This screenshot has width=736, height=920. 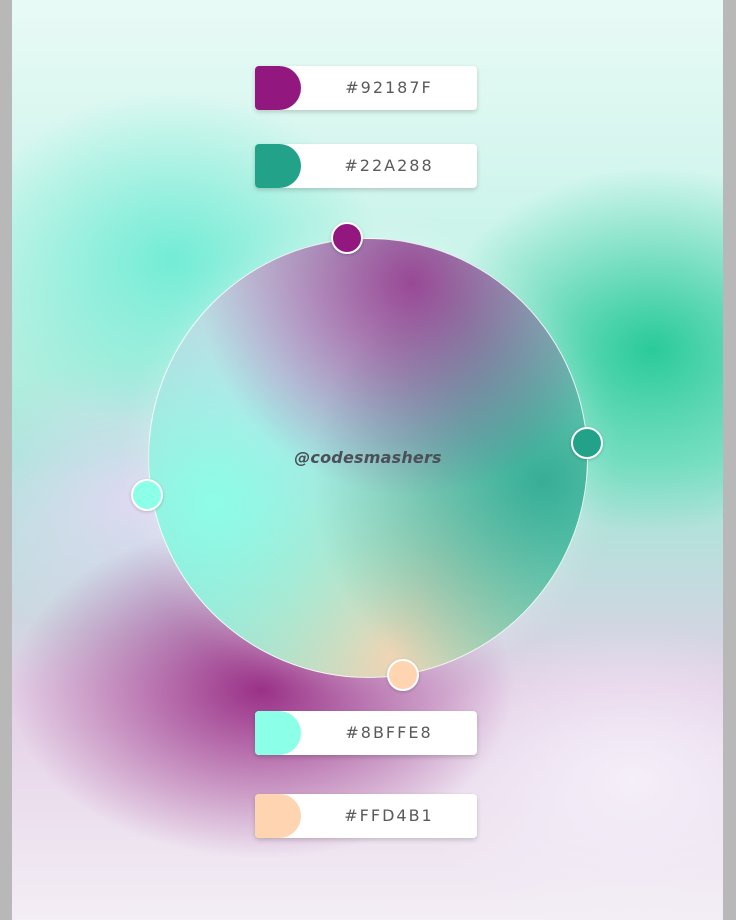 What do you see at coordinates (278, 816) in the screenshot?
I see `swatch-peach` at bounding box center [278, 816].